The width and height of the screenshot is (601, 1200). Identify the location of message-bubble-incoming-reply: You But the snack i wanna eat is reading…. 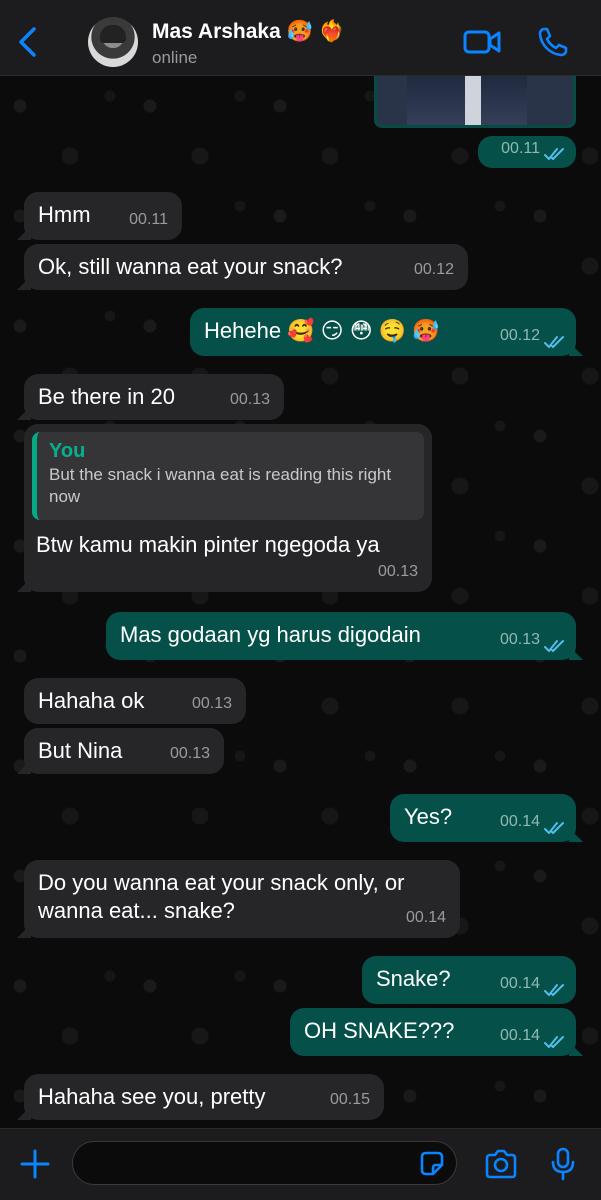
(228, 508).